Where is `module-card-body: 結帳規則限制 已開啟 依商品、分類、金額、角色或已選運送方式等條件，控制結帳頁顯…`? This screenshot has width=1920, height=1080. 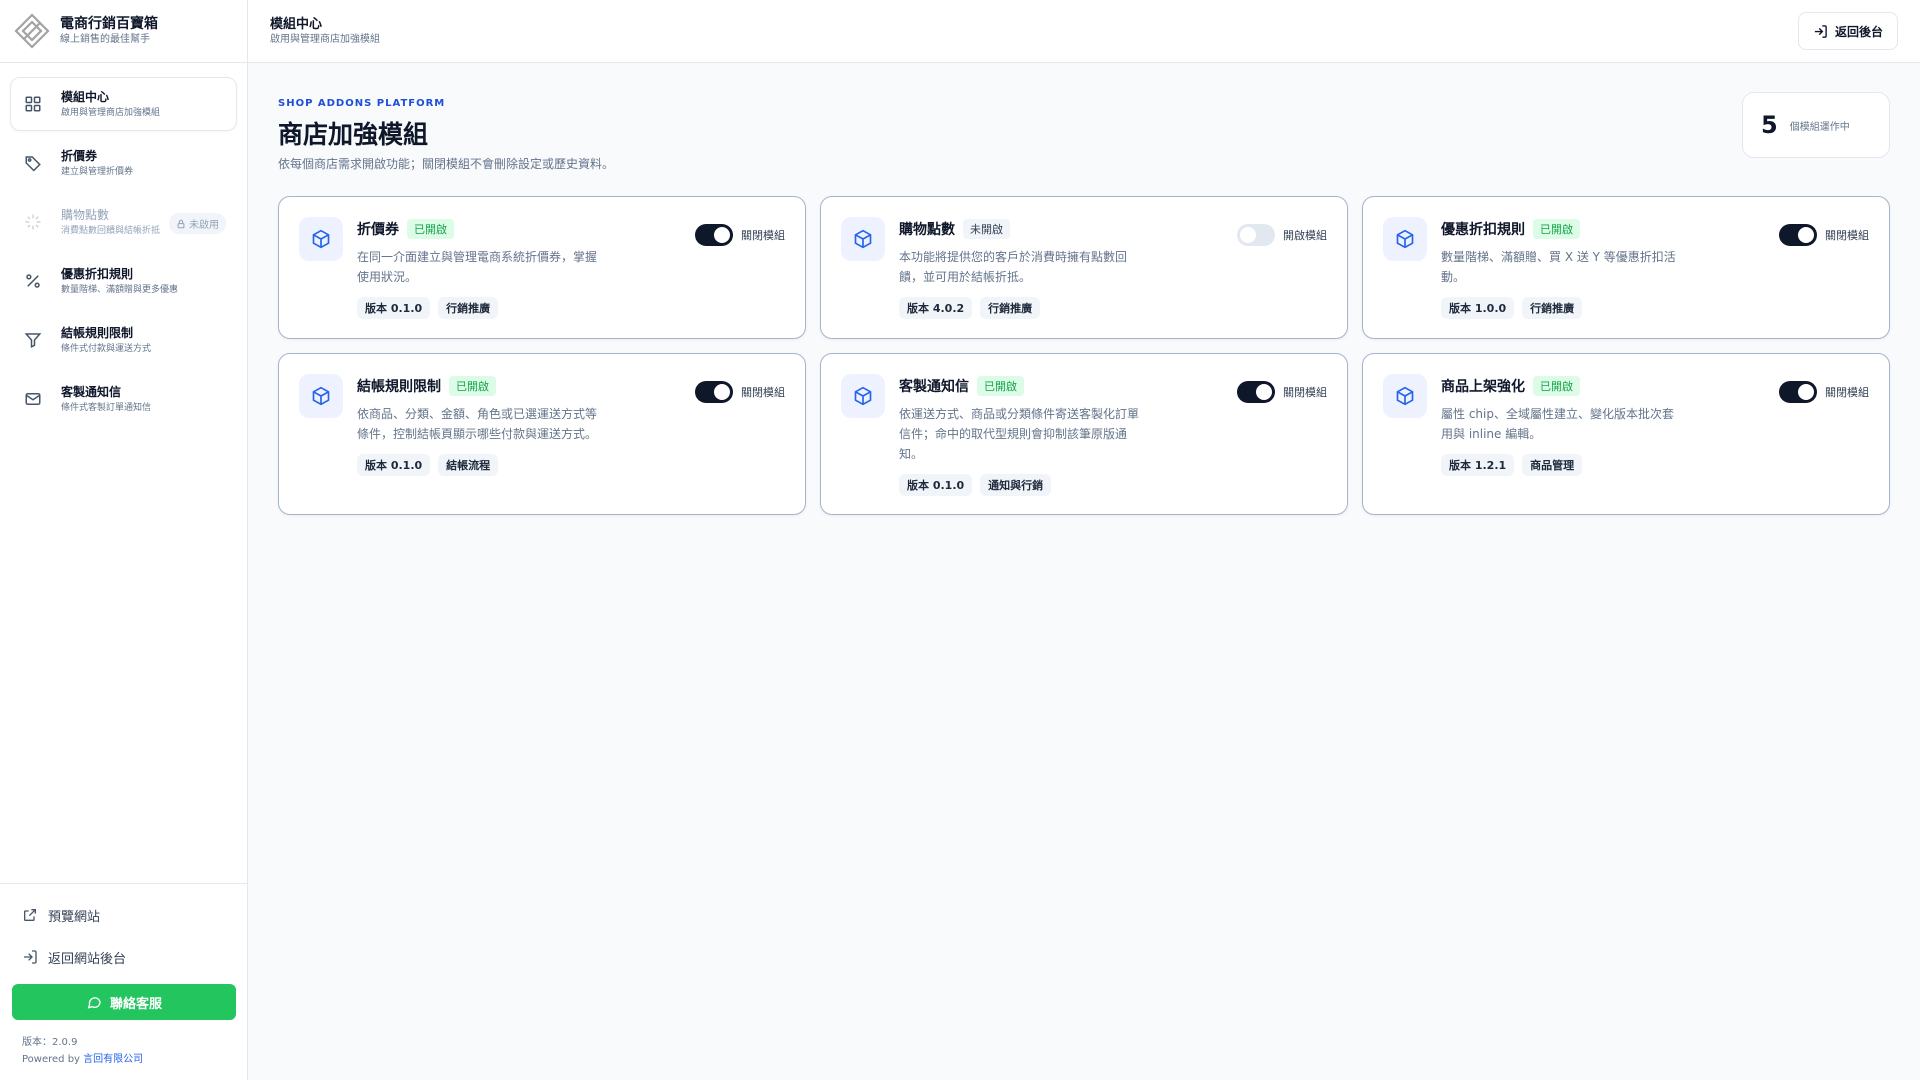 module-card-body: 結帳規則限制 已開啟 依商品、分類、金額、角色或已選運送方式等條件，控制結帳頁顯… is located at coordinates (502, 435).